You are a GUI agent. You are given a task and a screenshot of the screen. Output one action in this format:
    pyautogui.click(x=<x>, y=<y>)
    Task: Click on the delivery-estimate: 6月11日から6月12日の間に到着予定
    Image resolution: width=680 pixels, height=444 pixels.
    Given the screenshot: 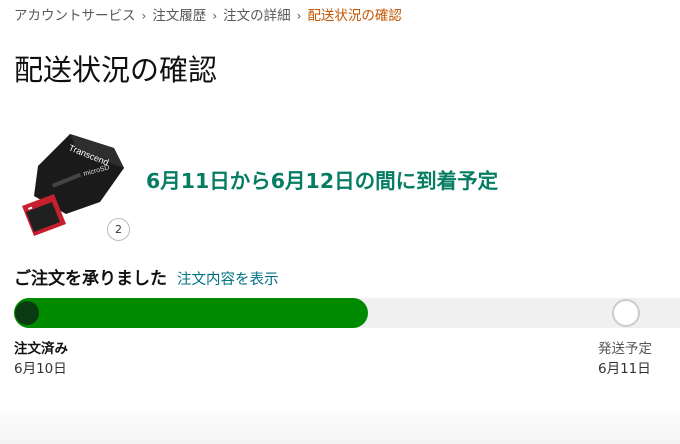 What is the action you would take?
    pyautogui.click(x=322, y=181)
    